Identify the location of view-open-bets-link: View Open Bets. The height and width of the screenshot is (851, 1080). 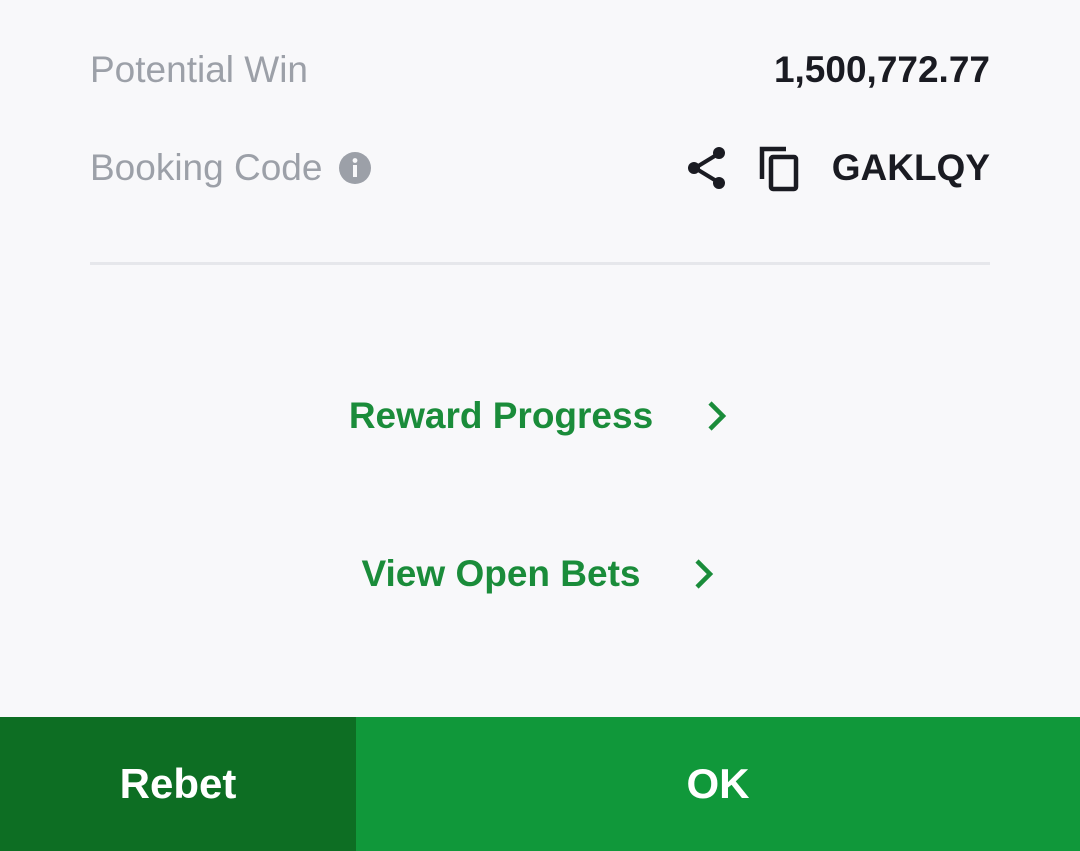
(540, 574).